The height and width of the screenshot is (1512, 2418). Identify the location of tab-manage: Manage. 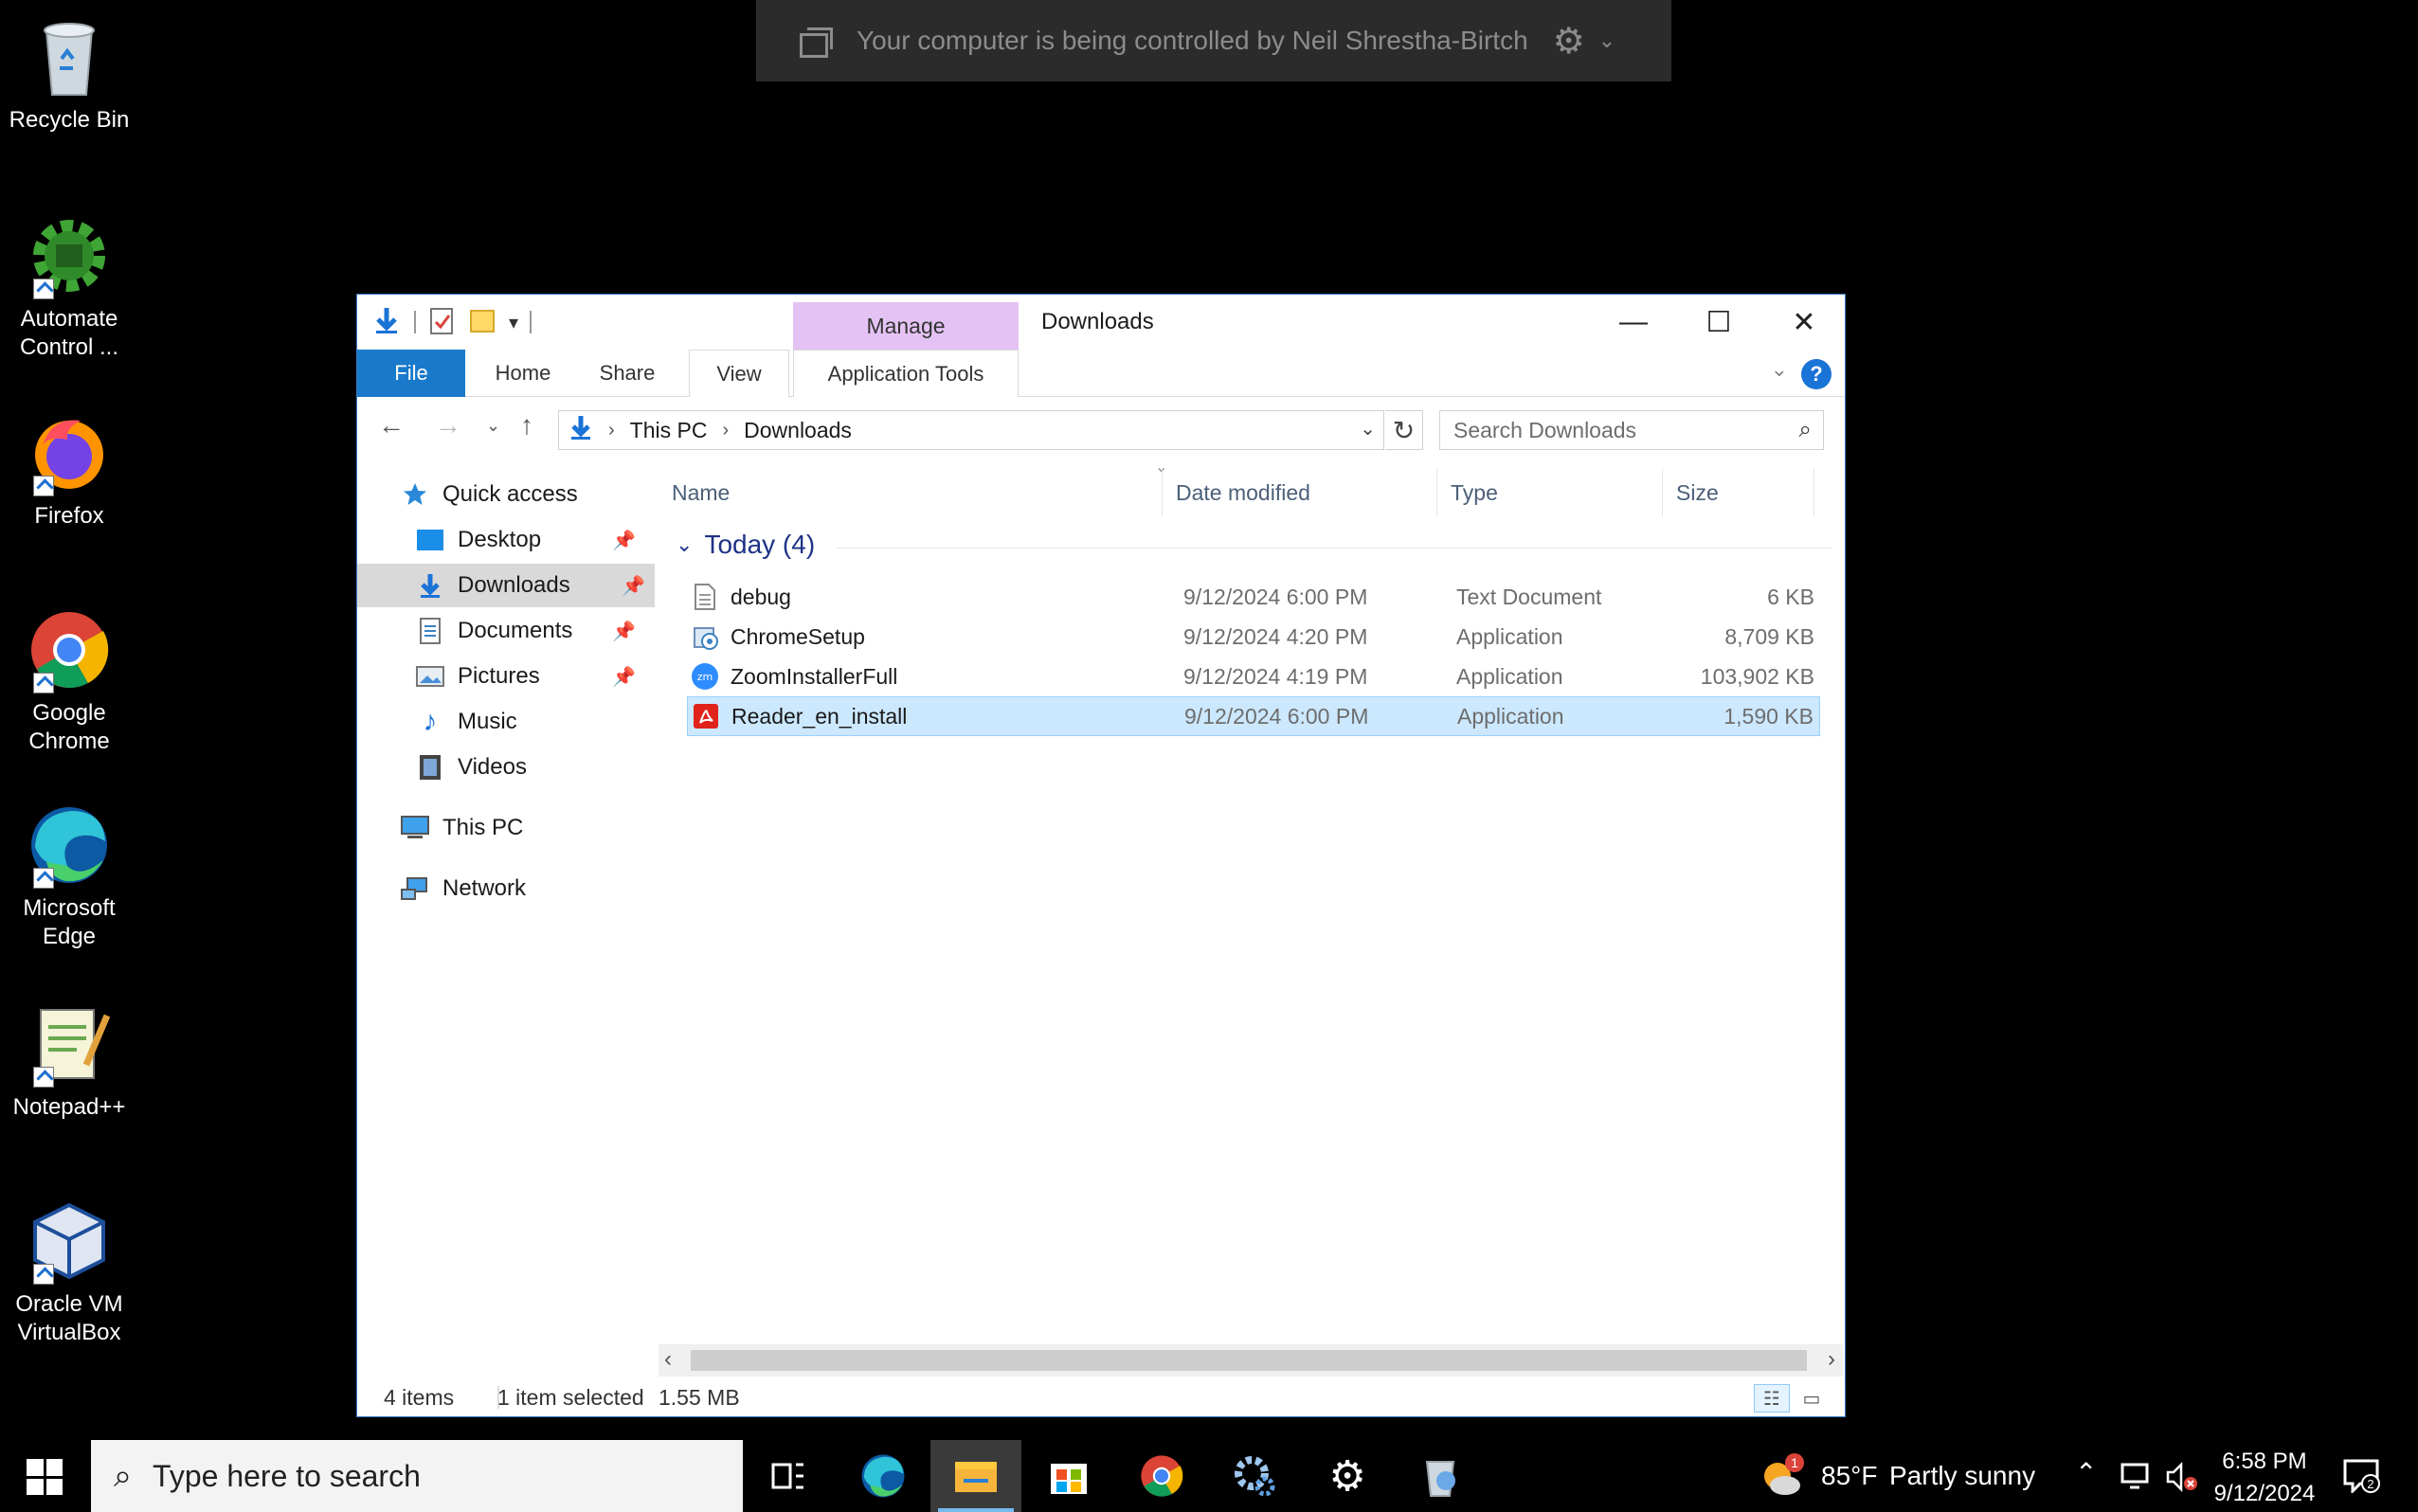
(906, 326).